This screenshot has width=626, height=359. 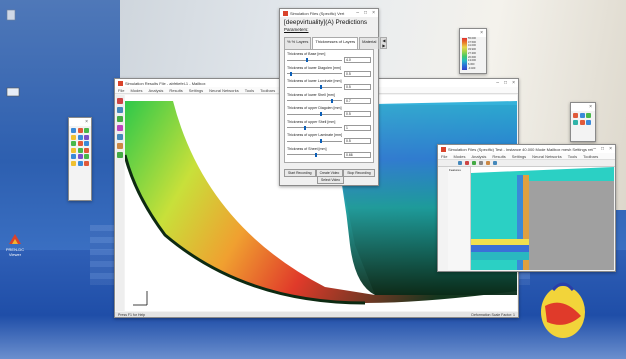 What do you see at coordinates (357, 60) in the screenshot?
I see `thickness-value-field: 4.0` at bounding box center [357, 60].